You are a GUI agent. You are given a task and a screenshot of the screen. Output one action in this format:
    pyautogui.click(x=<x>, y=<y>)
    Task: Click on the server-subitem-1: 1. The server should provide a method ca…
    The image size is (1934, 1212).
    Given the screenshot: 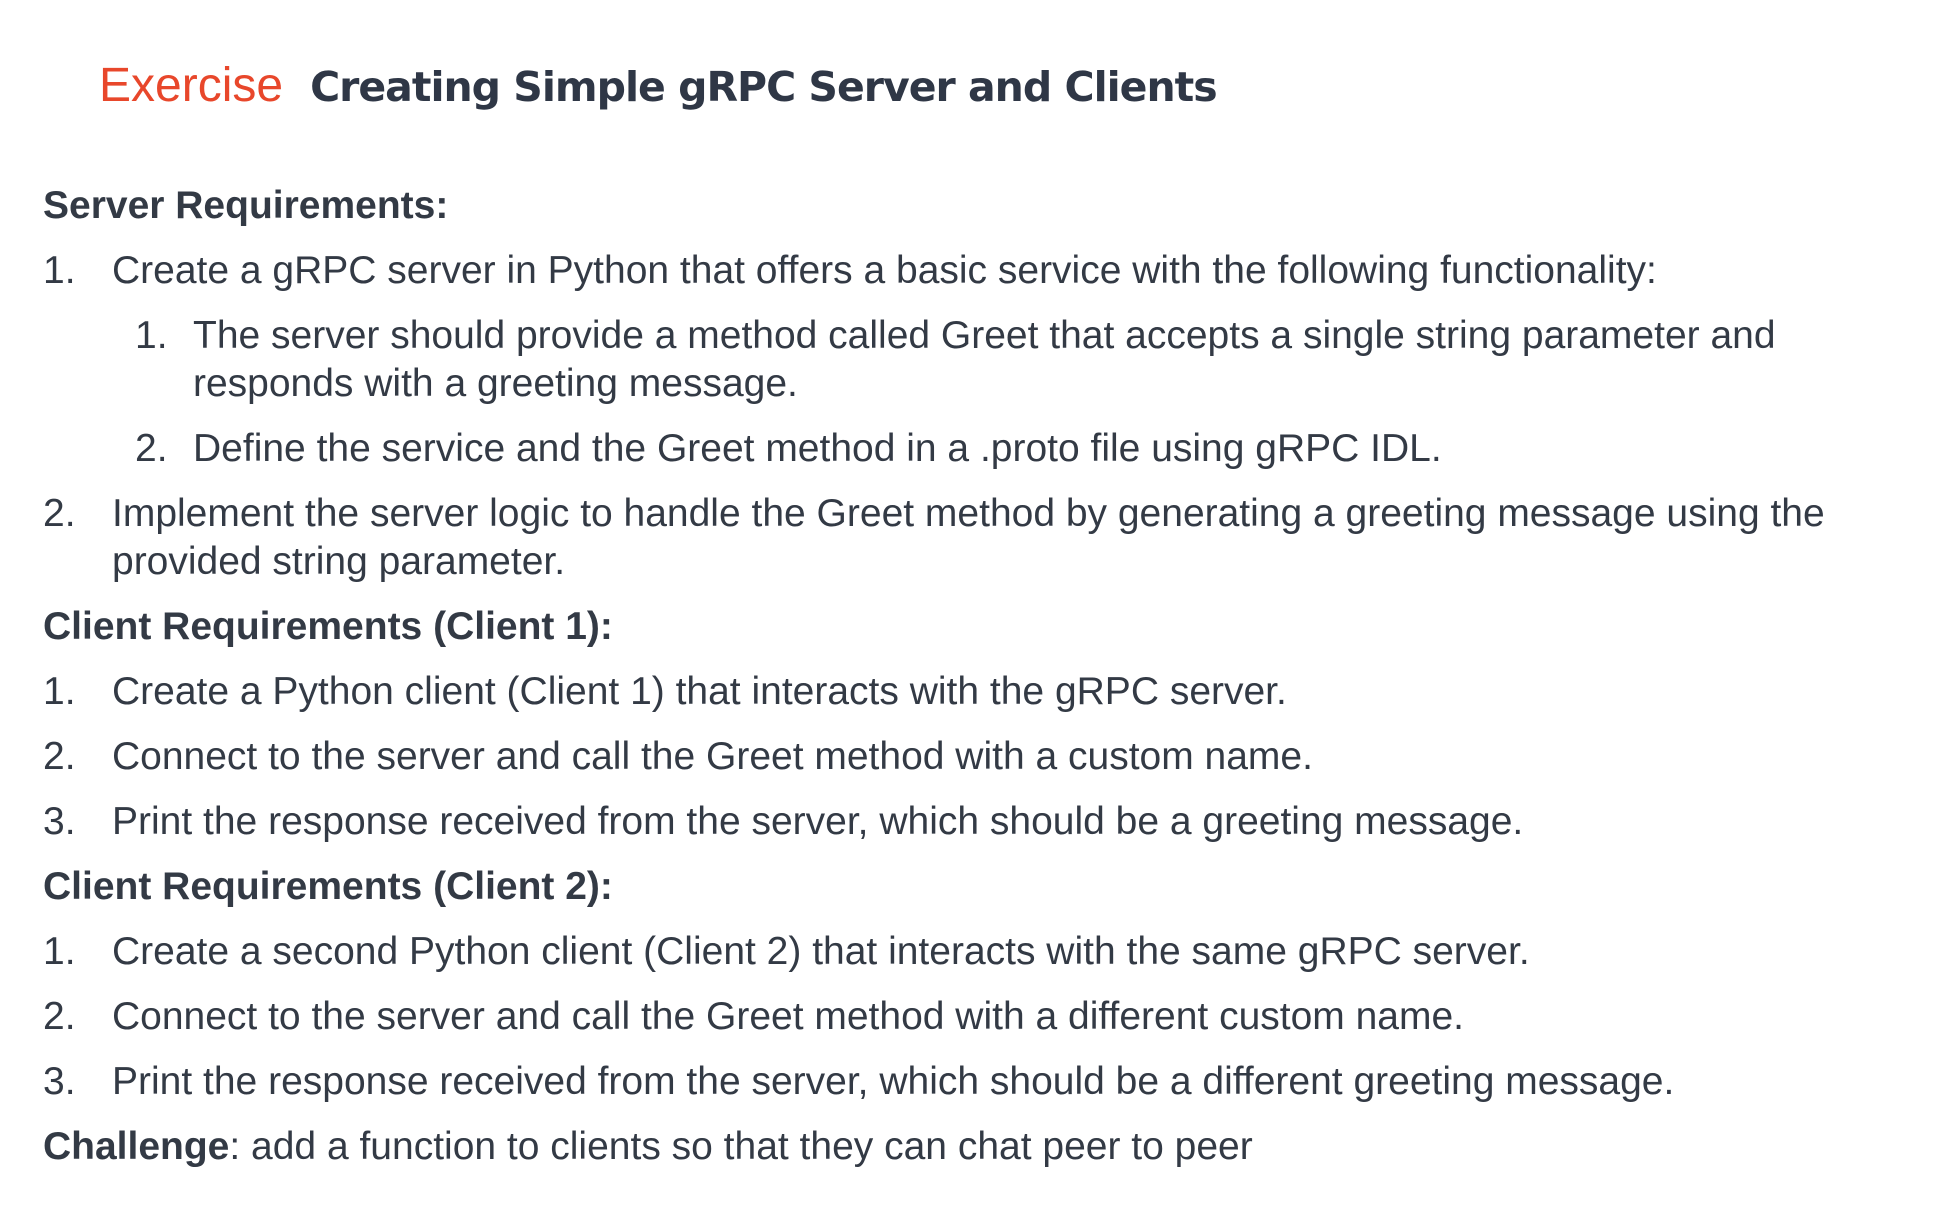 What is the action you would take?
    pyautogui.click(x=973, y=368)
    